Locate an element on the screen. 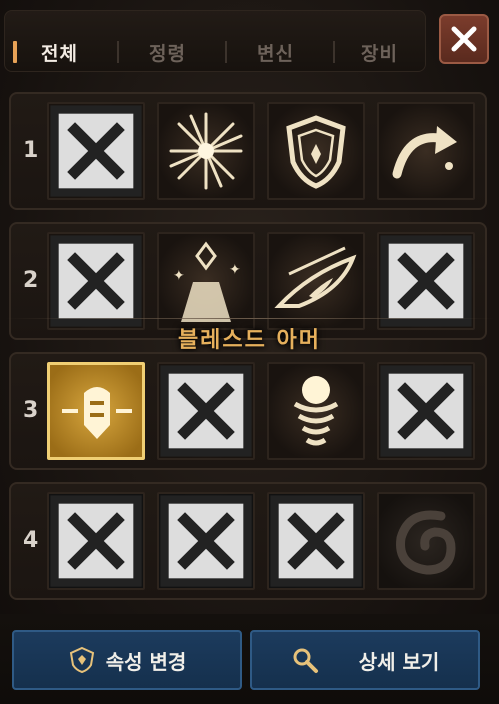  skill-slot: ✦ ✦ is located at coordinates (206, 281).